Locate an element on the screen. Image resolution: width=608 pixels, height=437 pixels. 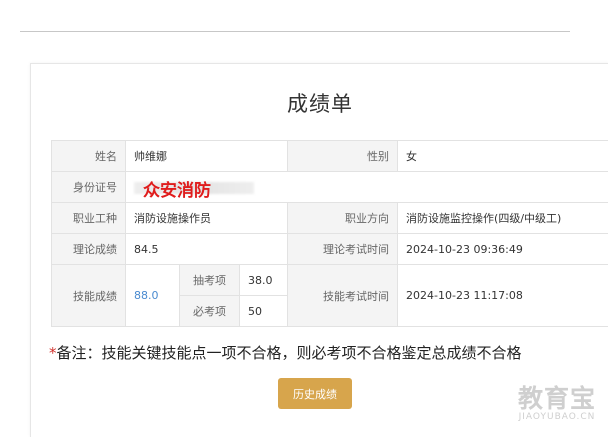
table-row: 姓名 帅维娜 性别 女 is located at coordinates (330, 156).